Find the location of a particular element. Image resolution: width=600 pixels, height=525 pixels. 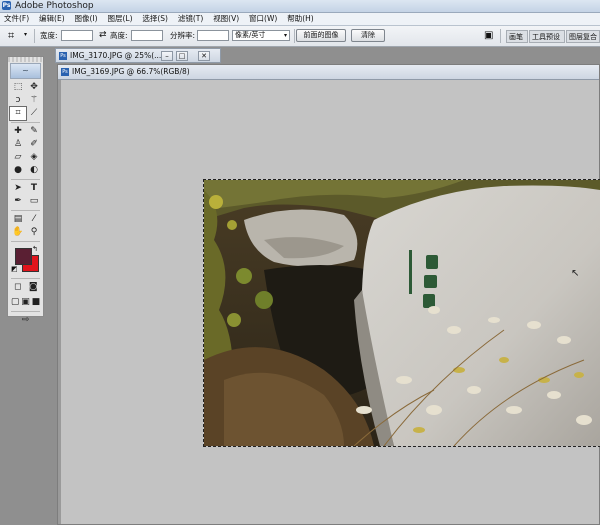

height-label: 高度: is located at coordinates (119, 35).